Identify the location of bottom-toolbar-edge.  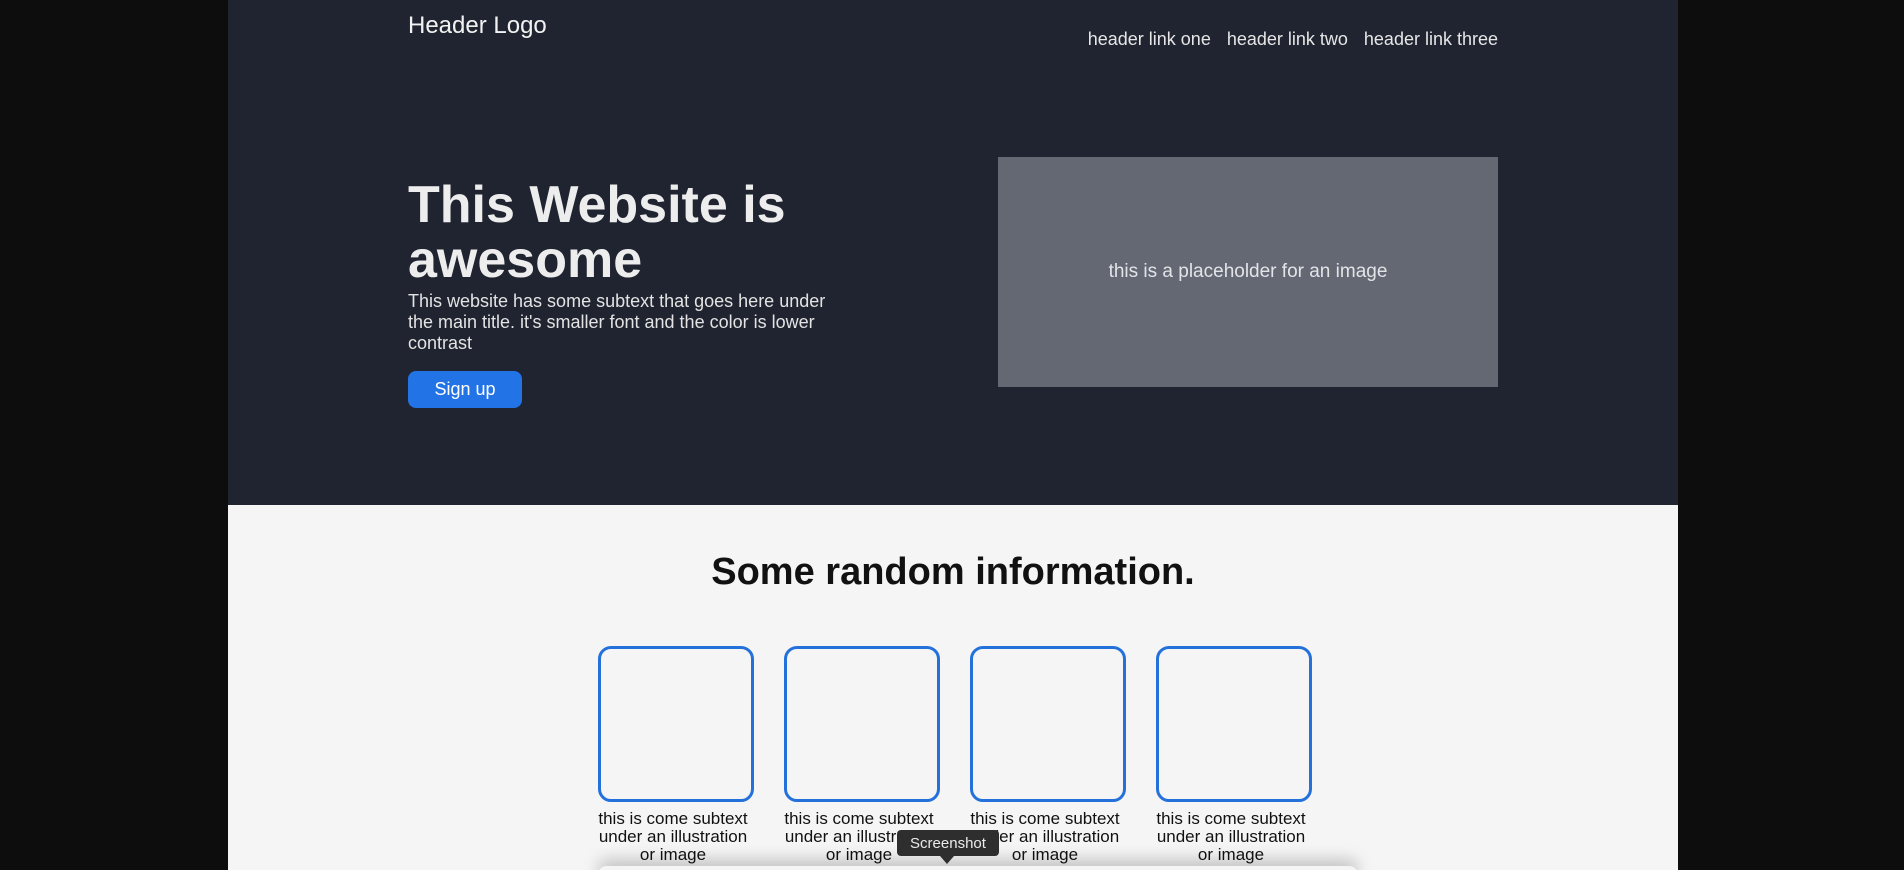
(978, 868).